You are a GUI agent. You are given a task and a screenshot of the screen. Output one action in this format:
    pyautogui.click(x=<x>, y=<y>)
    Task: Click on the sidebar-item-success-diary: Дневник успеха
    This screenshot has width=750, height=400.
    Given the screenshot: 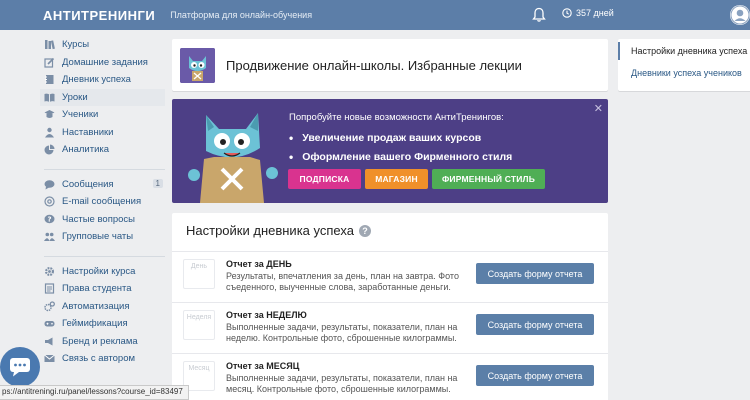 What is the action you would take?
    pyautogui.click(x=102, y=80)
    